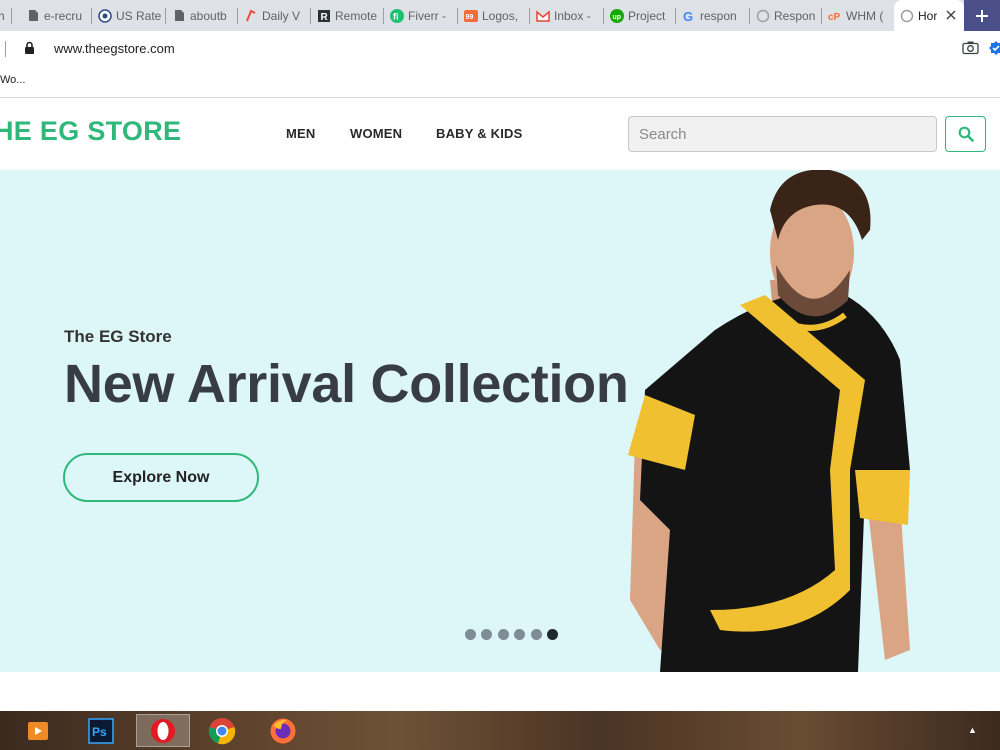 Image resolution: width=1000 pixels, height=750 pixels. I want to click on tab-title: Respon, so click(795, 15).